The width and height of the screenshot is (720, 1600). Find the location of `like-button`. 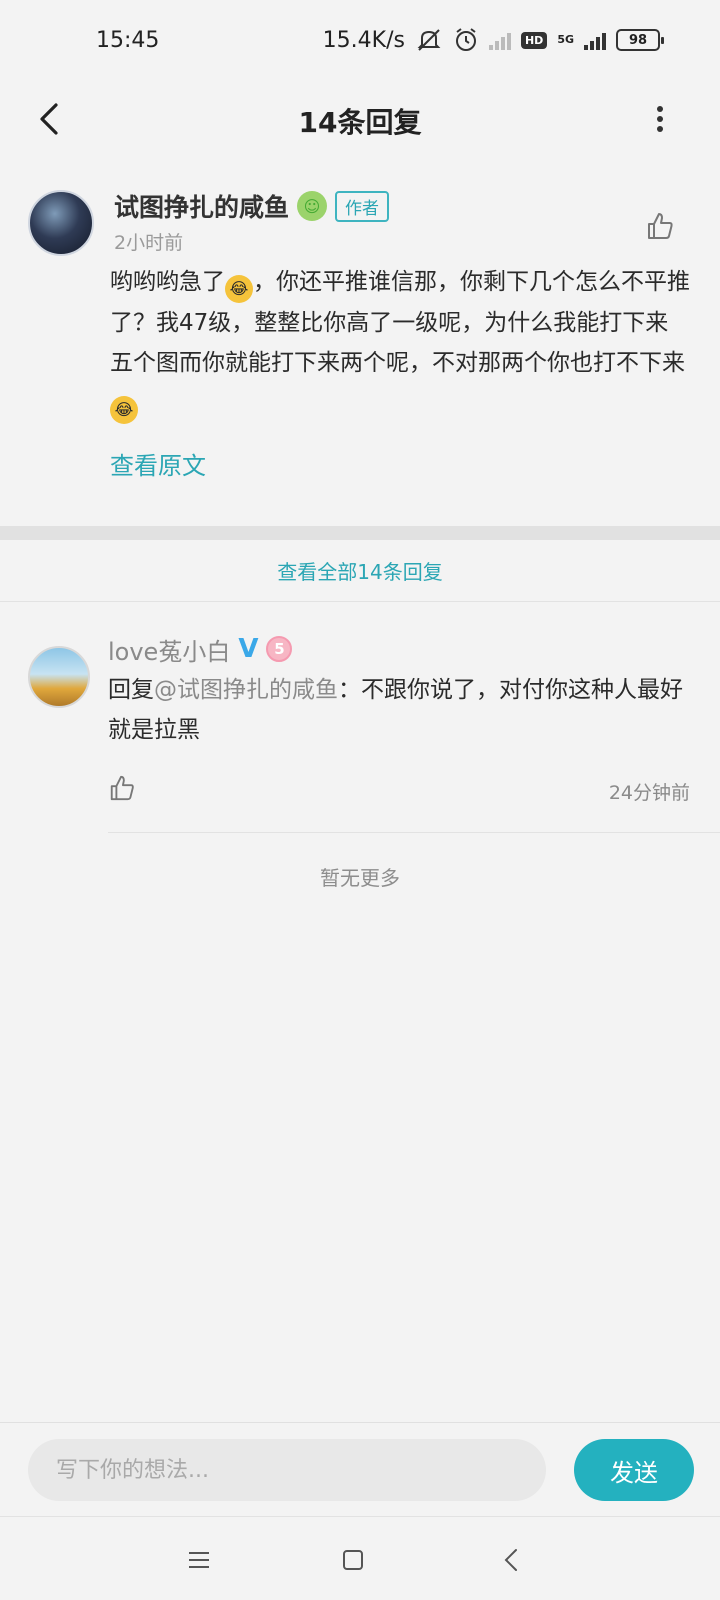

like-button is located at coordinates (660, 226).